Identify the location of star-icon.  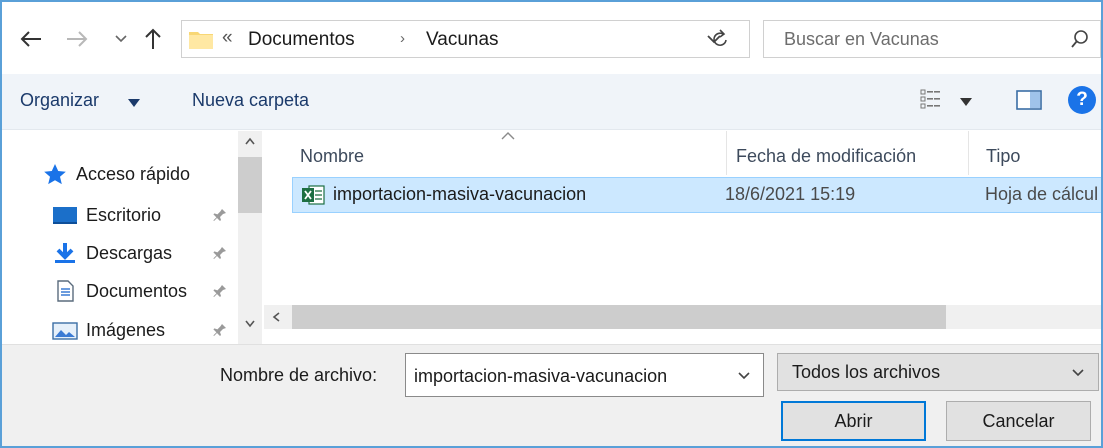
(55, 174).